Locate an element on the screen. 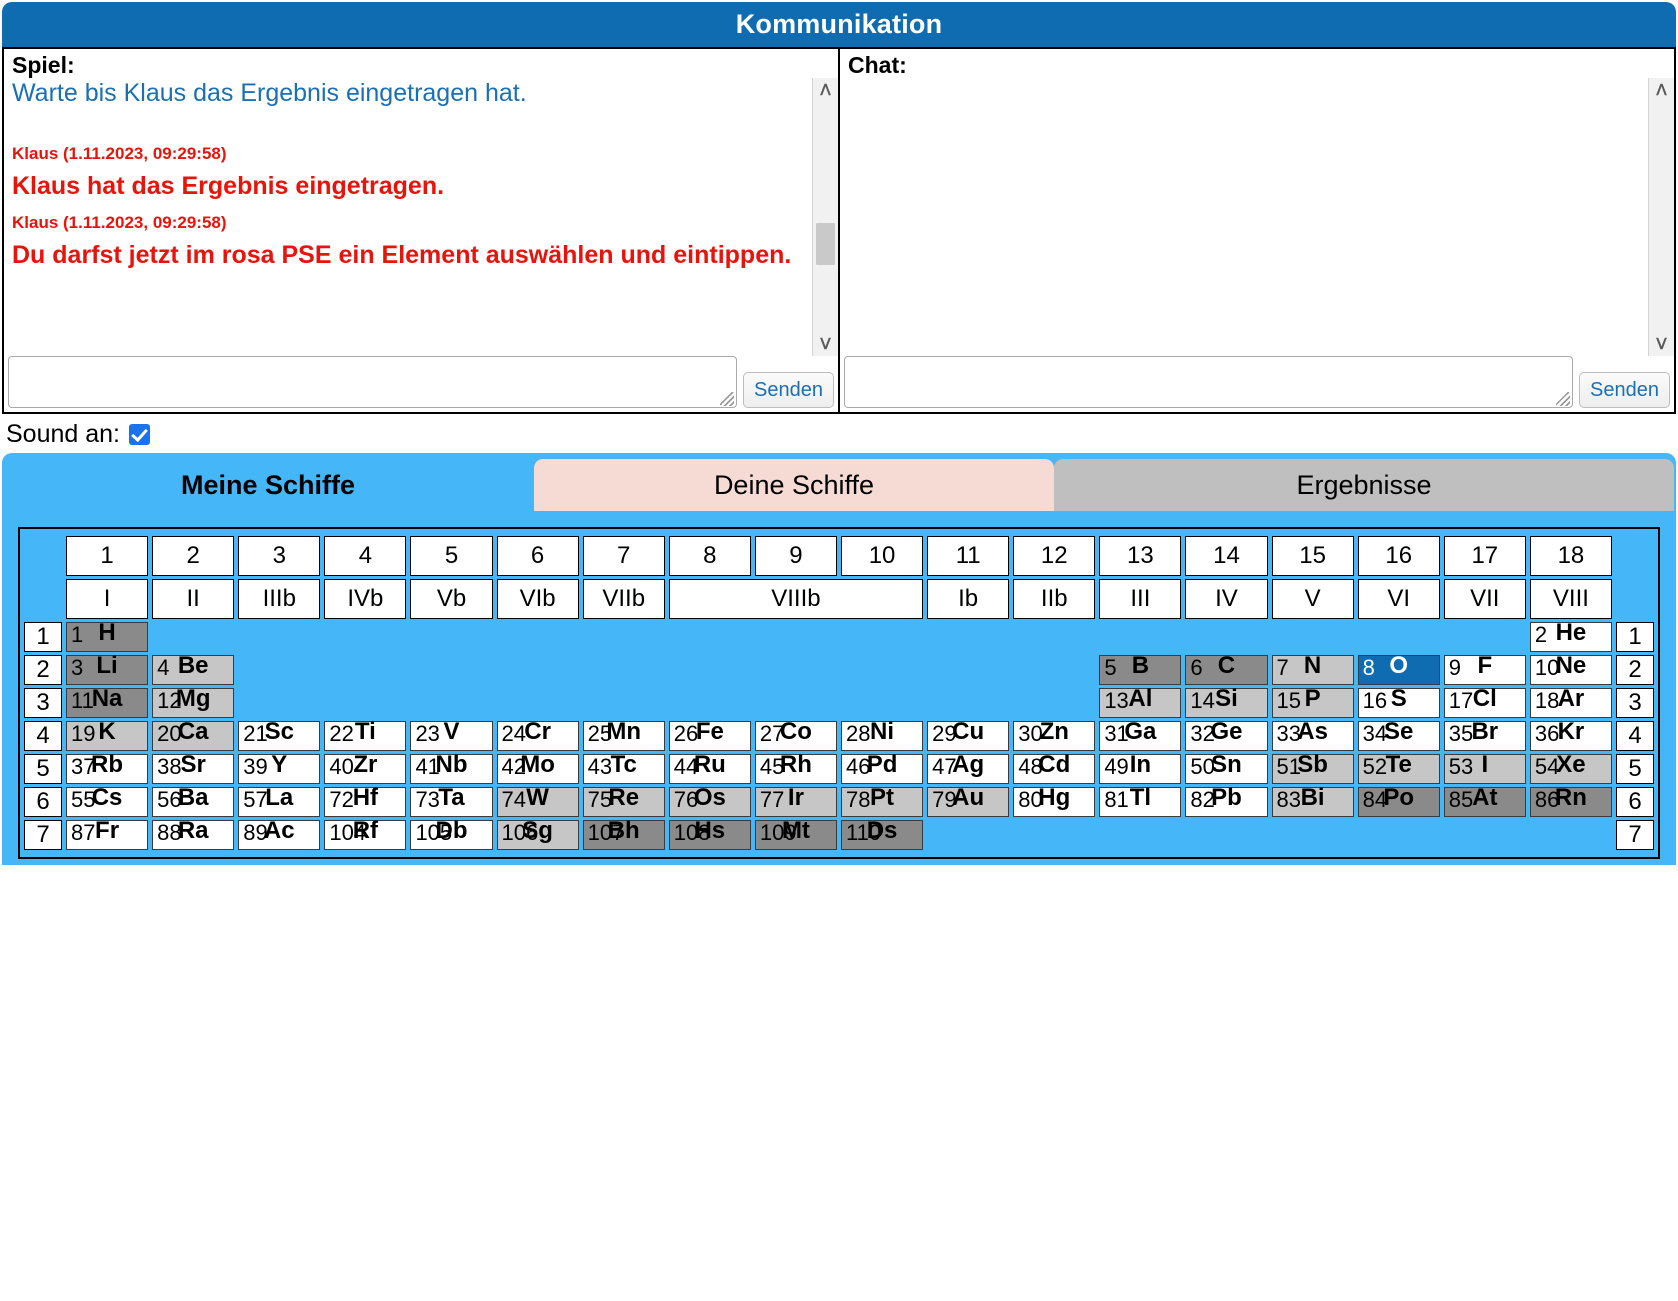  element-cell-Ni: 28 Ni is located at coordinates (882, 734).